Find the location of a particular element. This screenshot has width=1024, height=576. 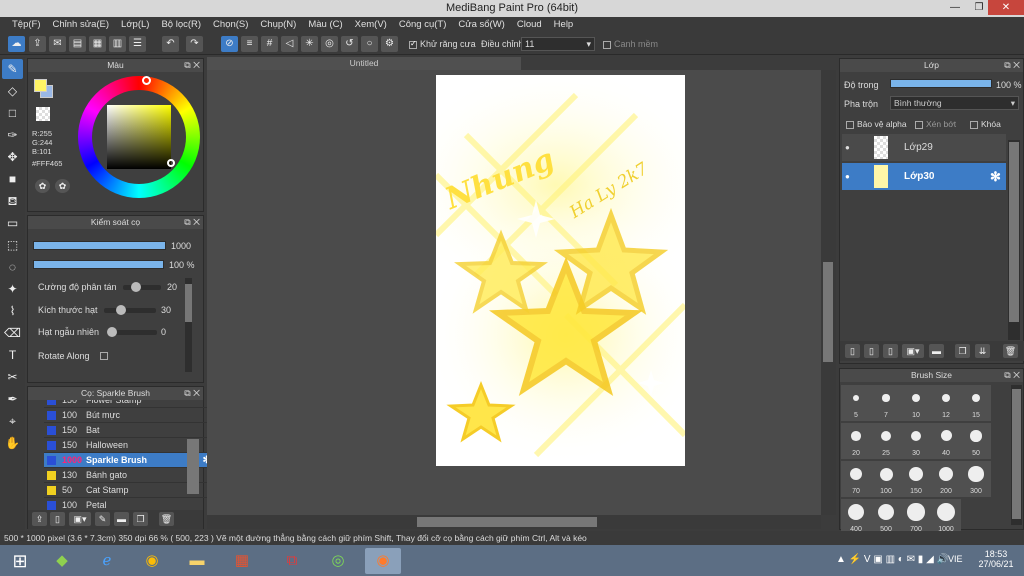

random-slider is located at coordinates (132, 332).